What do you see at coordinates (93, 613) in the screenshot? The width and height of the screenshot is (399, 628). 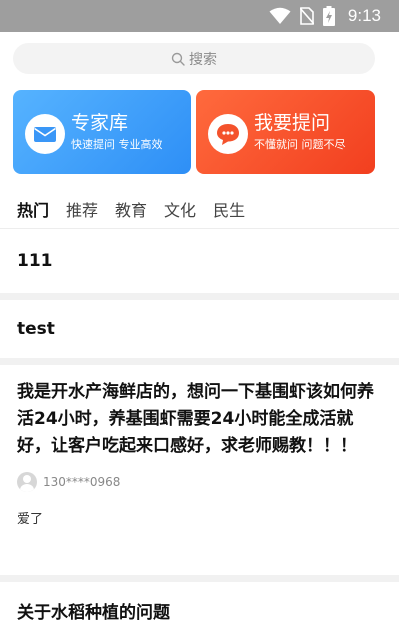 I see `question-title: 关于水稻种植的问题` at bounding box center [93, 613].